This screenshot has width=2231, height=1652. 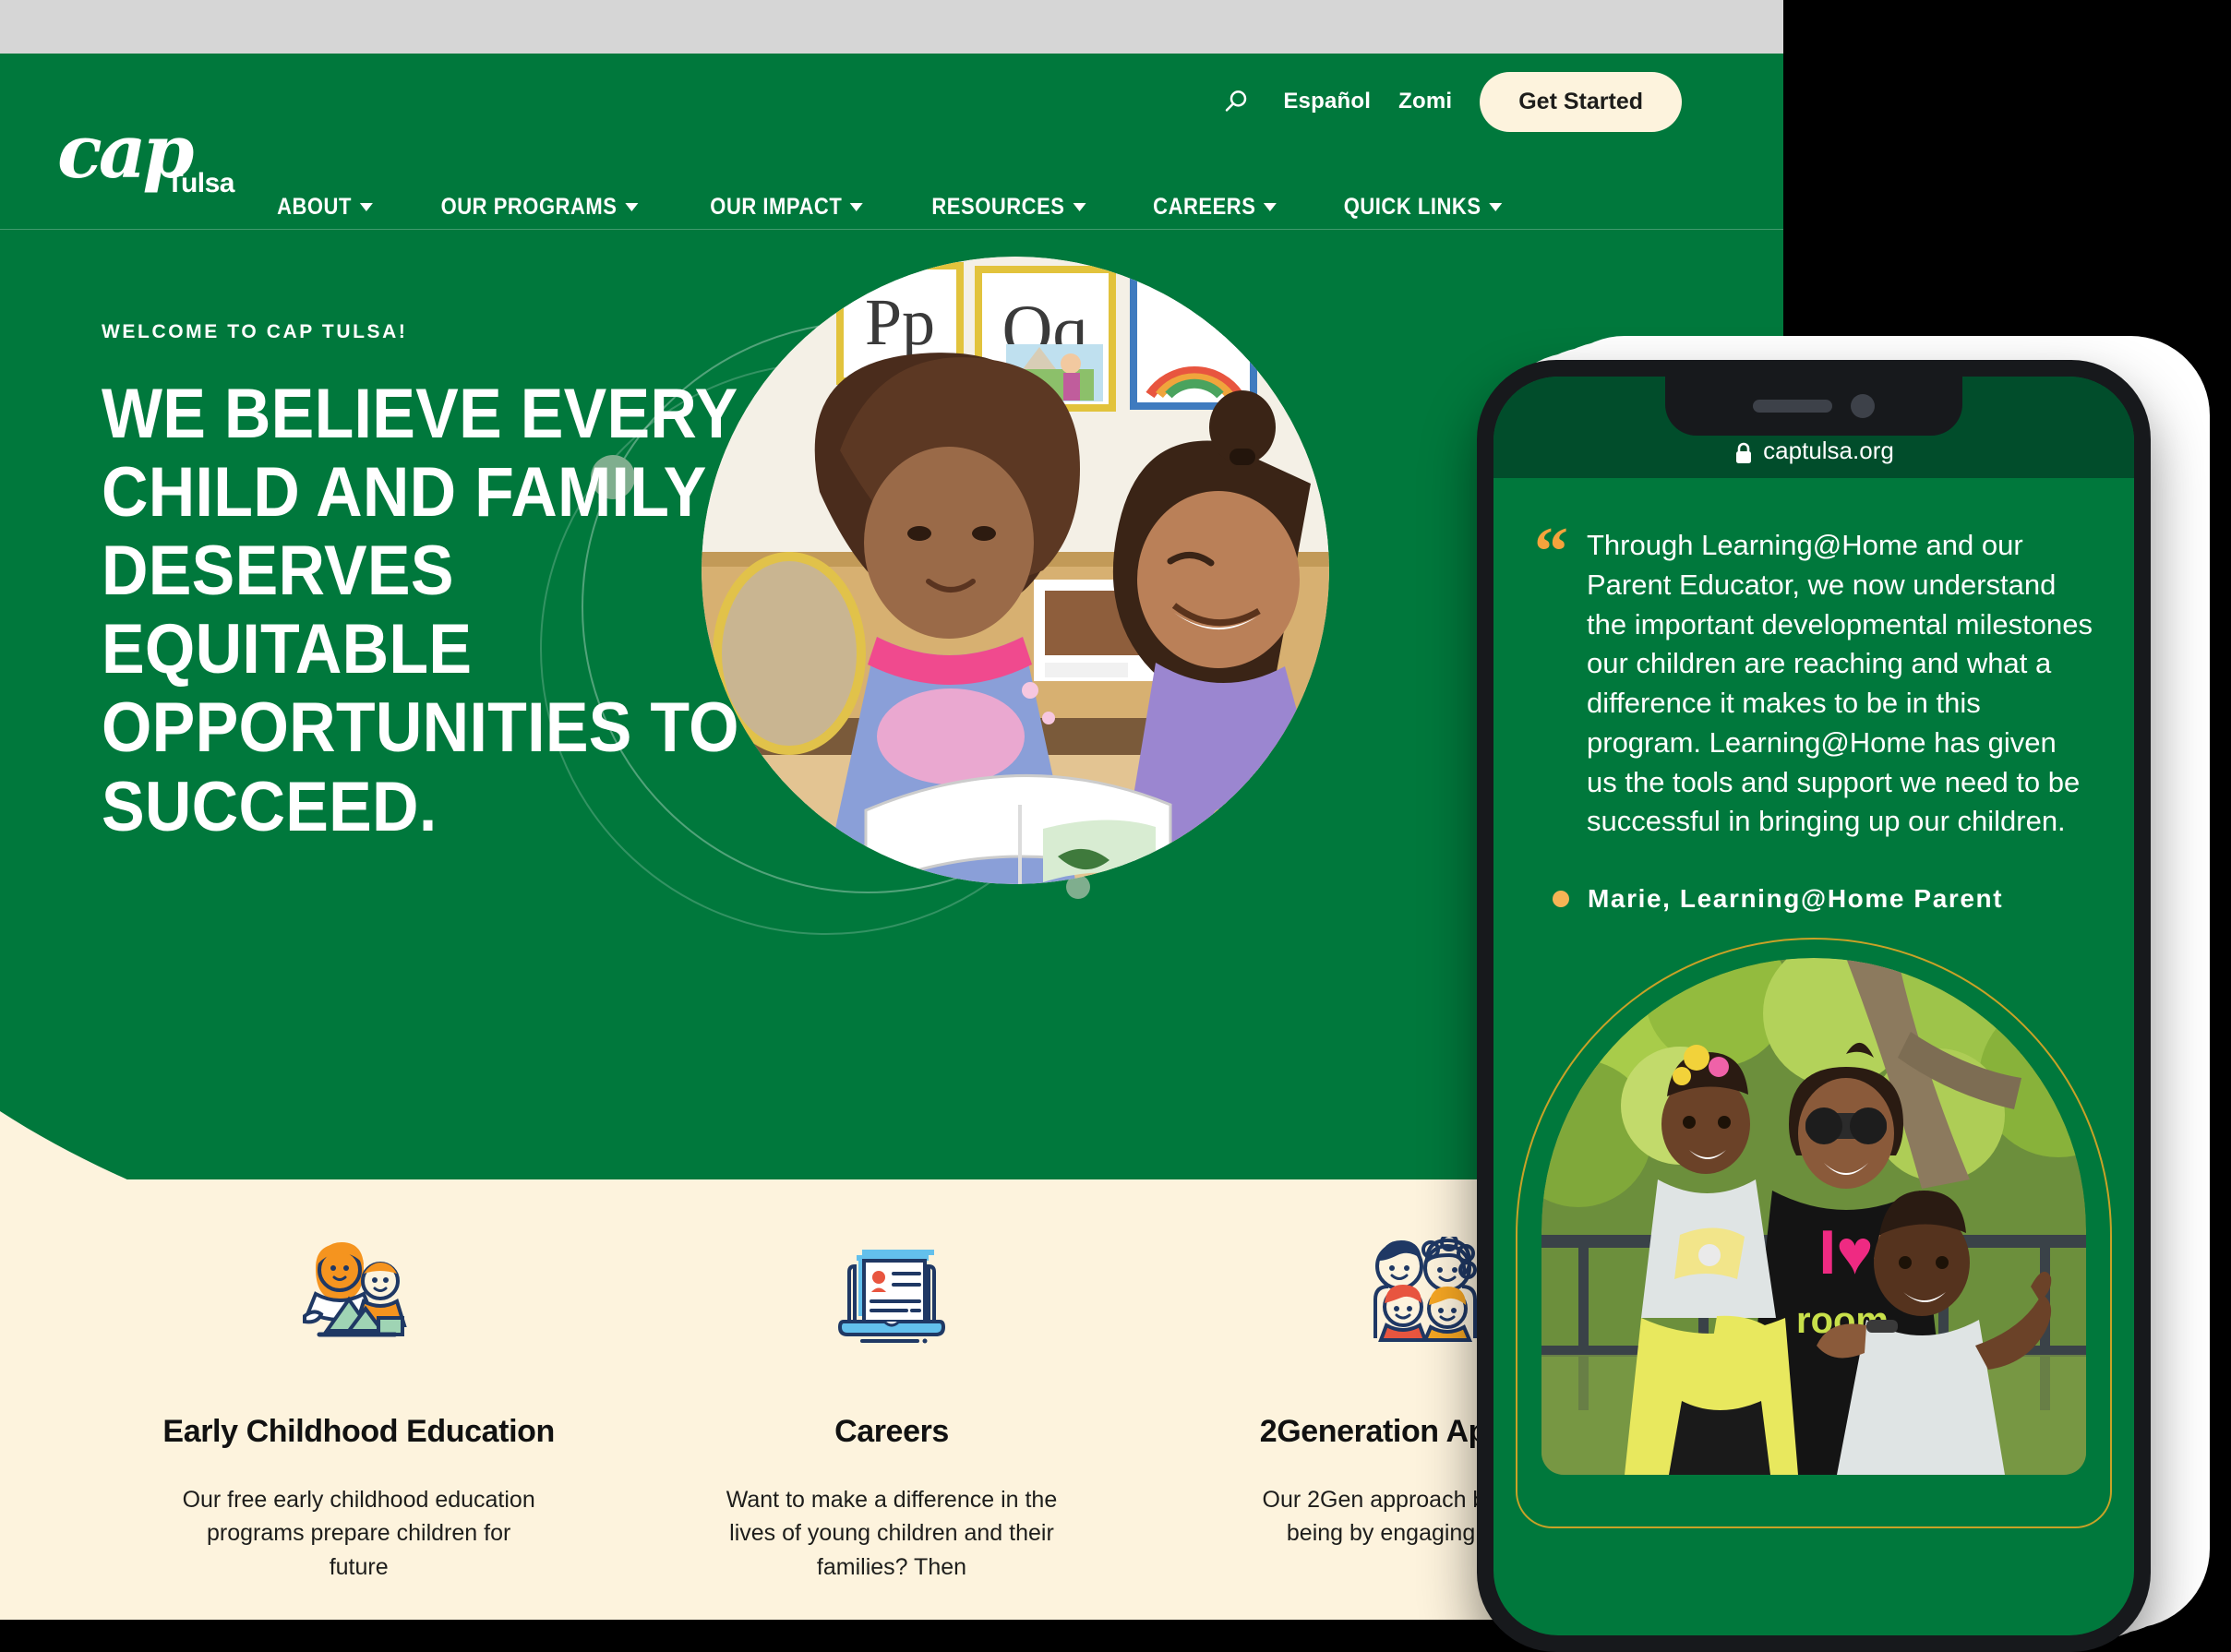 I want to click on attribution-name: Marie, Learning@Home Parent, so click(x=1796, y=899).